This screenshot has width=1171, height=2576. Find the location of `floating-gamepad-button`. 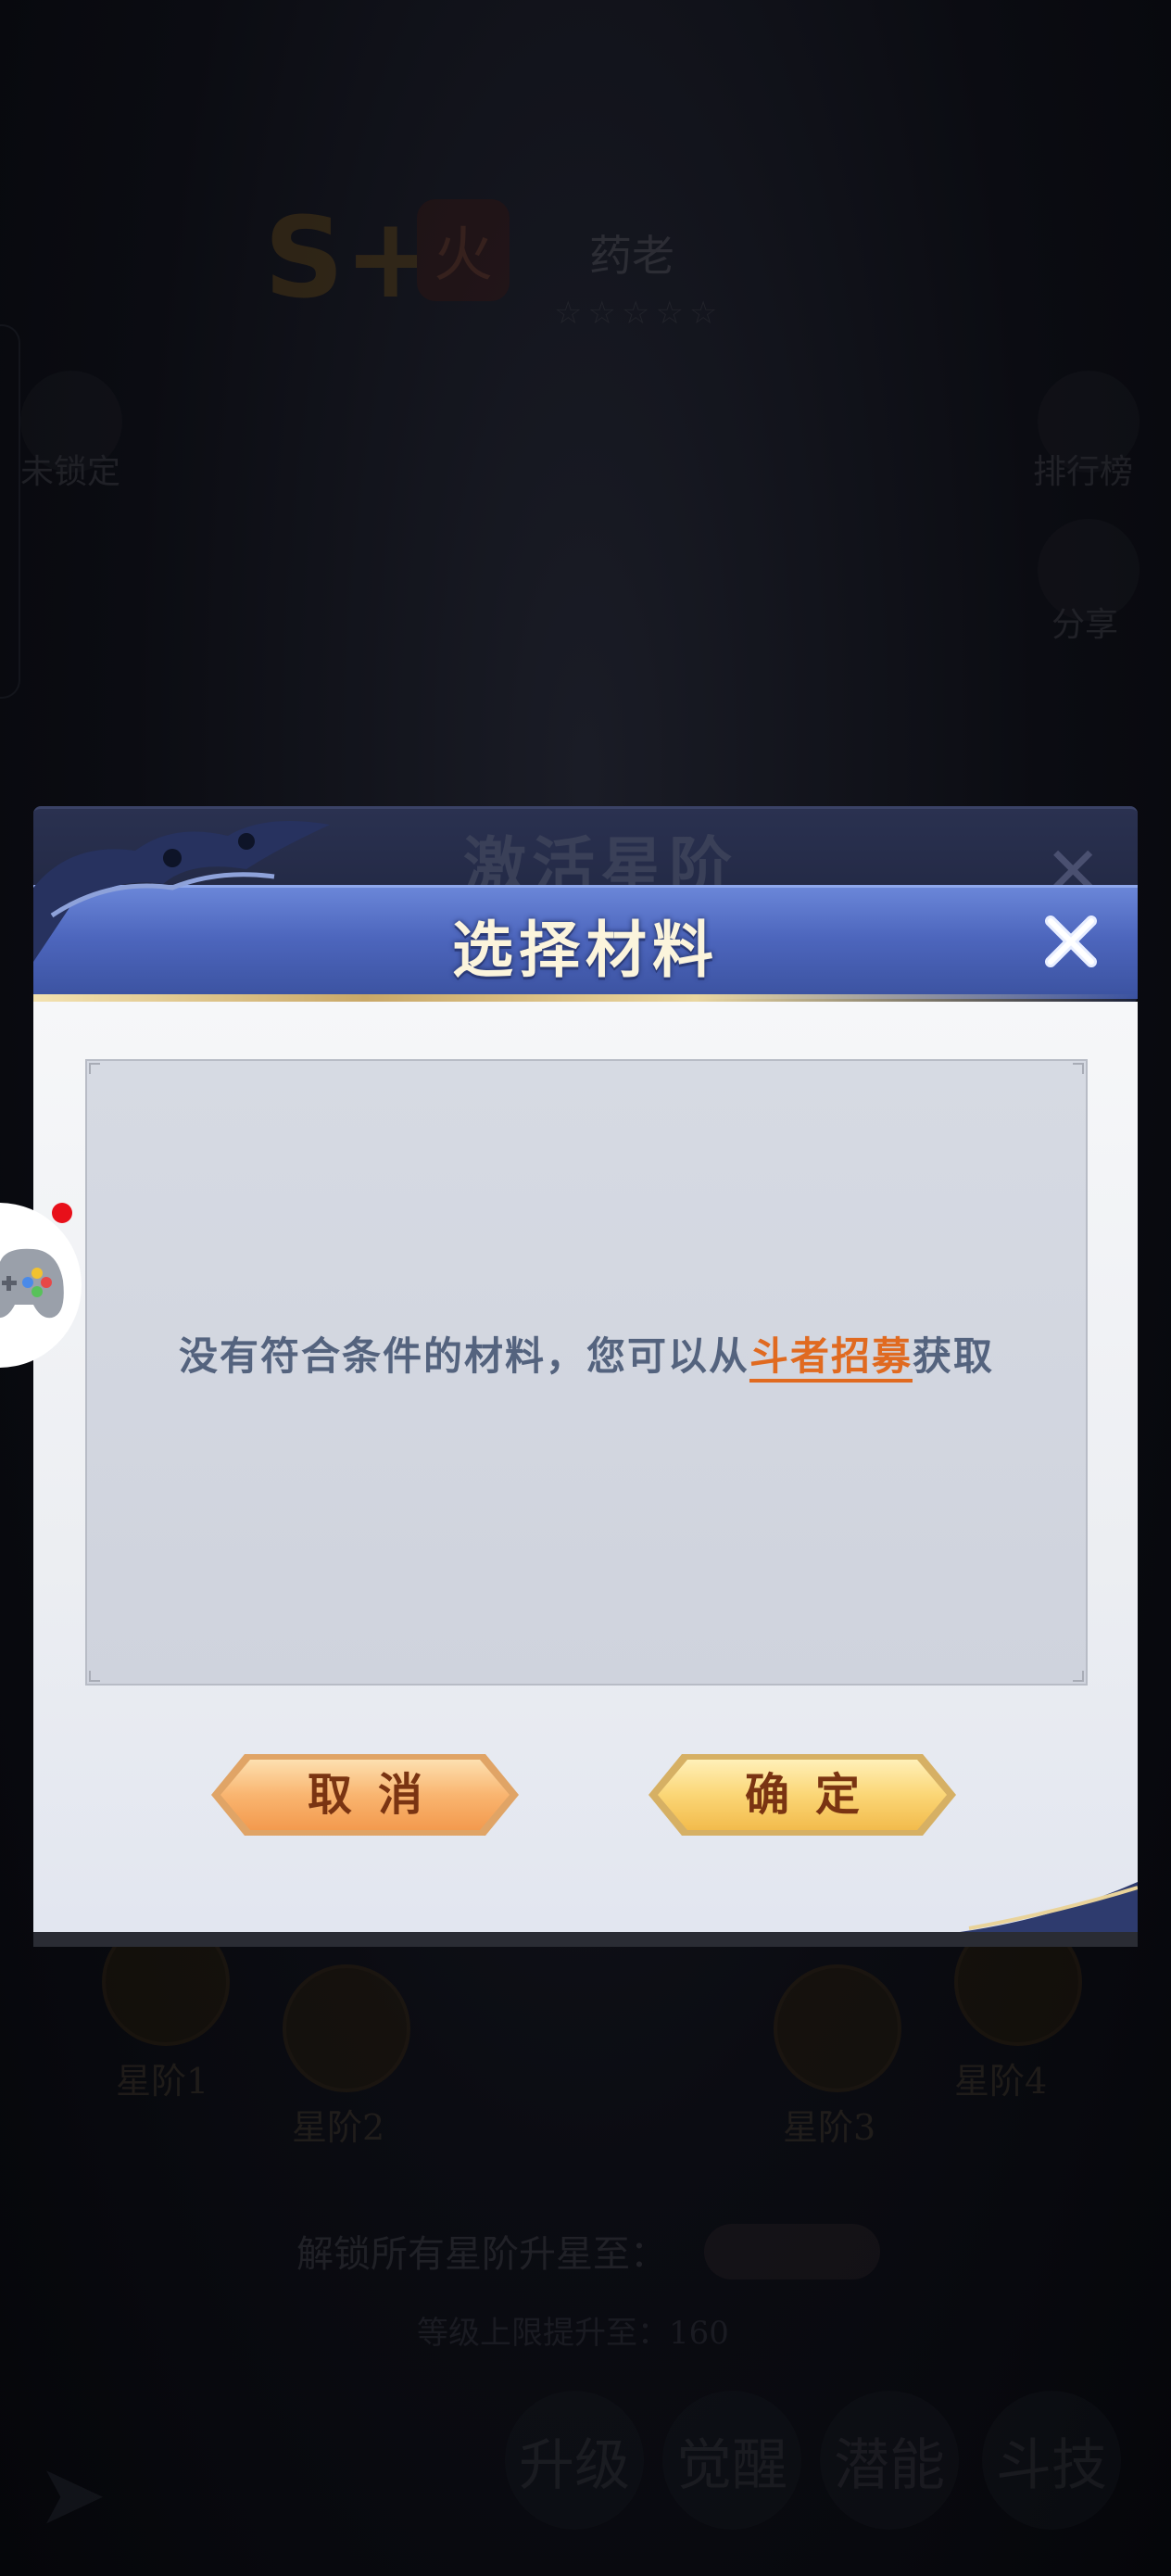

floating-gamepad-button is located at coordinates (41, 1285).